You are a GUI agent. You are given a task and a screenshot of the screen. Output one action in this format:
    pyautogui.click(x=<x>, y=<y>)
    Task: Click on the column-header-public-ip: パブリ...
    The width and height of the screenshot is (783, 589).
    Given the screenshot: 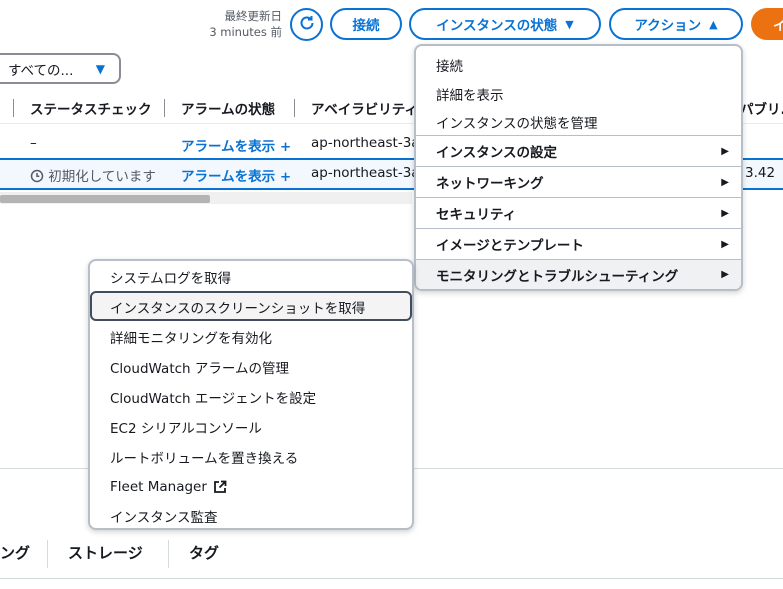 What is the action you would take?
    pyautogui.click(x=761, y=108)
    